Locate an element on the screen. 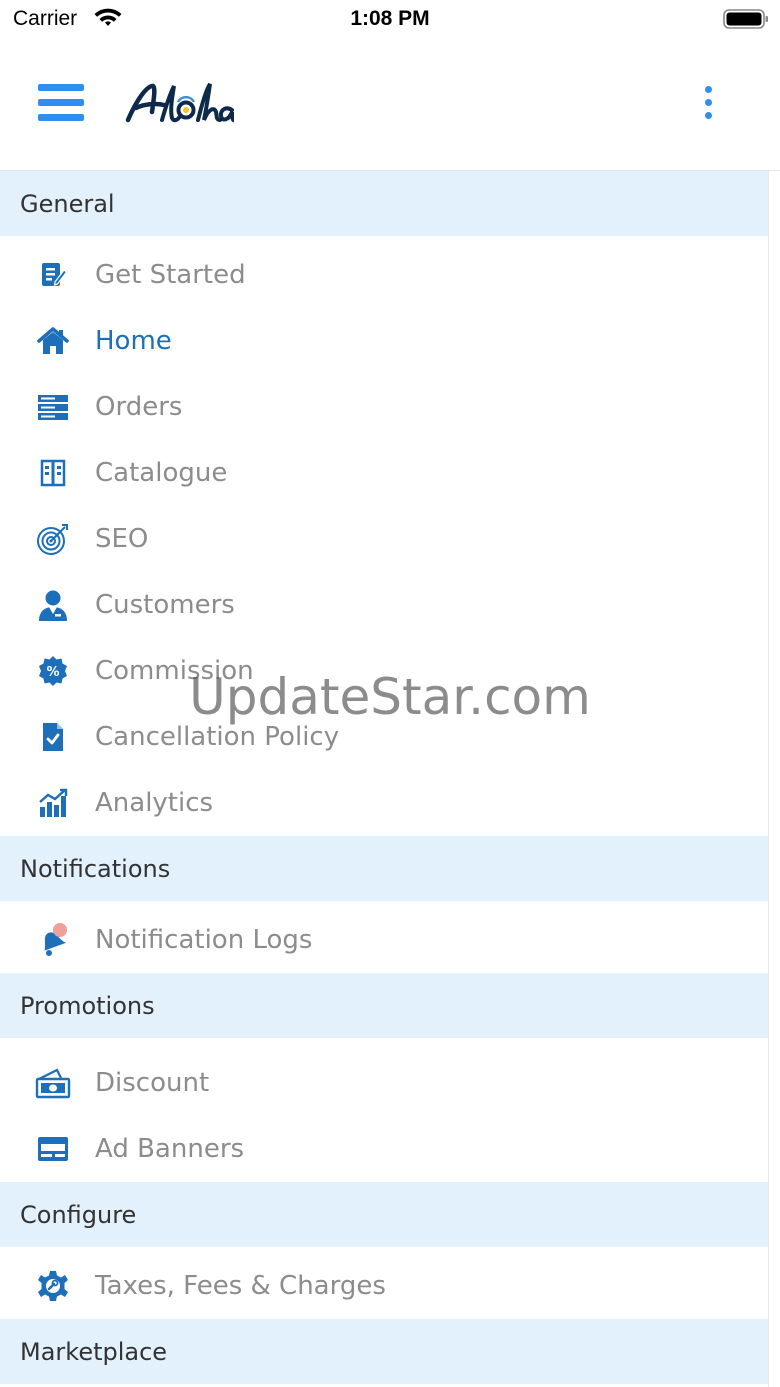  section-header-general: General is located at coordinates (384, 203).